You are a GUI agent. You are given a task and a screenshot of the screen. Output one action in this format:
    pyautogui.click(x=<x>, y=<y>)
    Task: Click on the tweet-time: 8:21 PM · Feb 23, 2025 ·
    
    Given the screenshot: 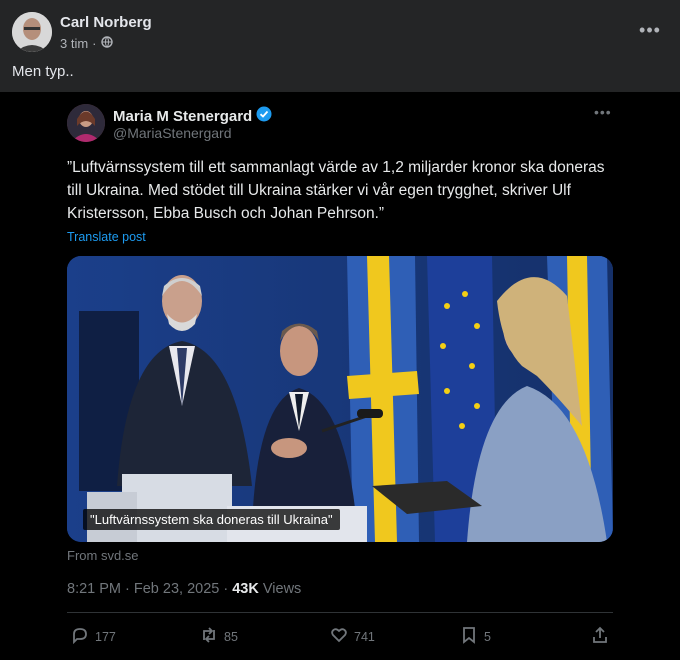 What is the action you would take?
    pyautogui.click(x=149, y=589)
    